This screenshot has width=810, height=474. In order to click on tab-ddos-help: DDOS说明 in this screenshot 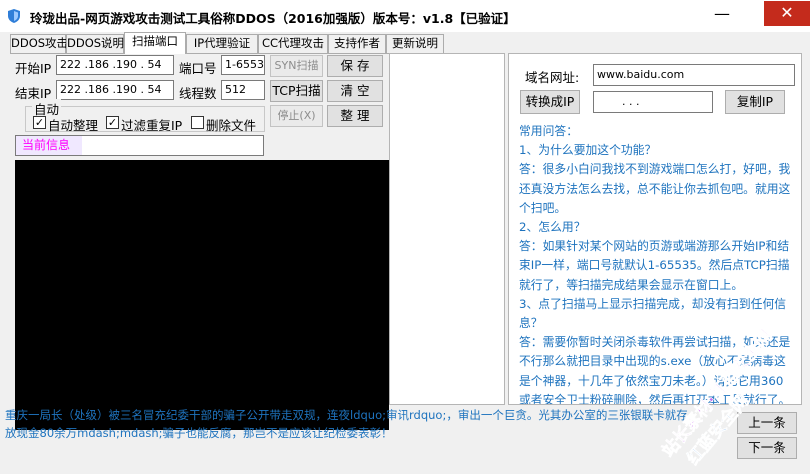, I will do `click(95, 43)`.